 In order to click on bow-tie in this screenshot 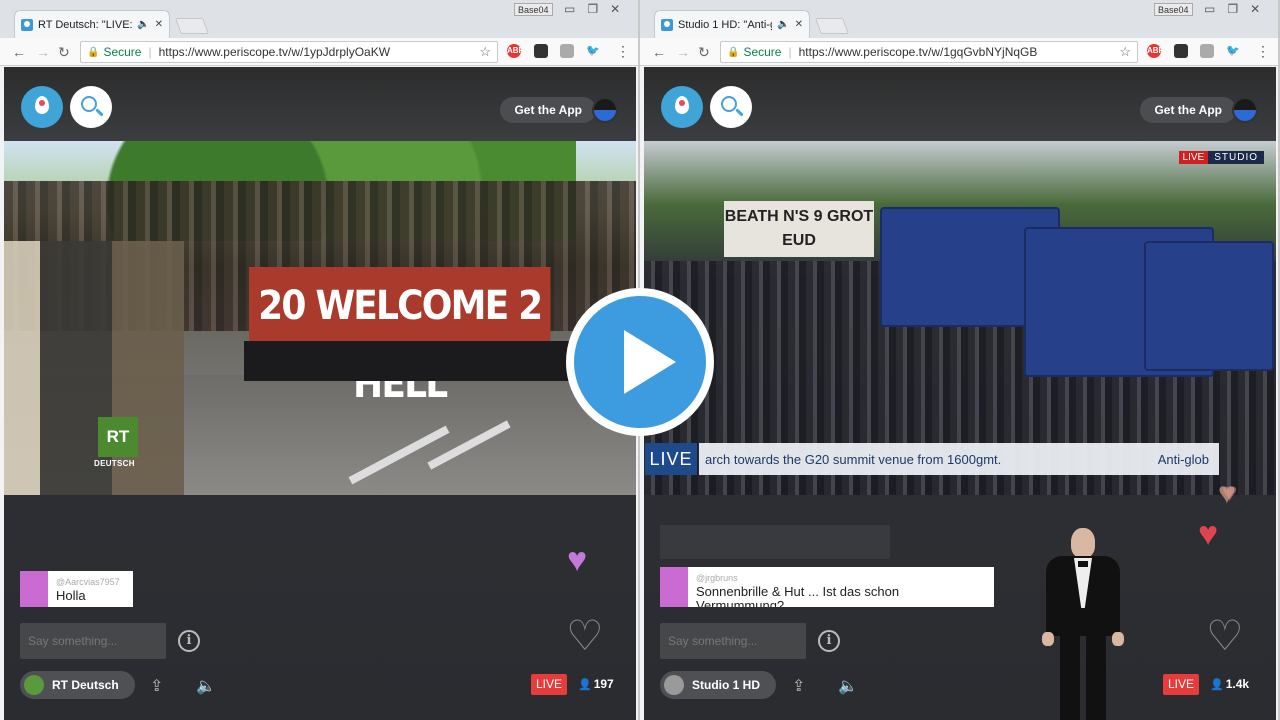, I will do `click(1083, 564)`.